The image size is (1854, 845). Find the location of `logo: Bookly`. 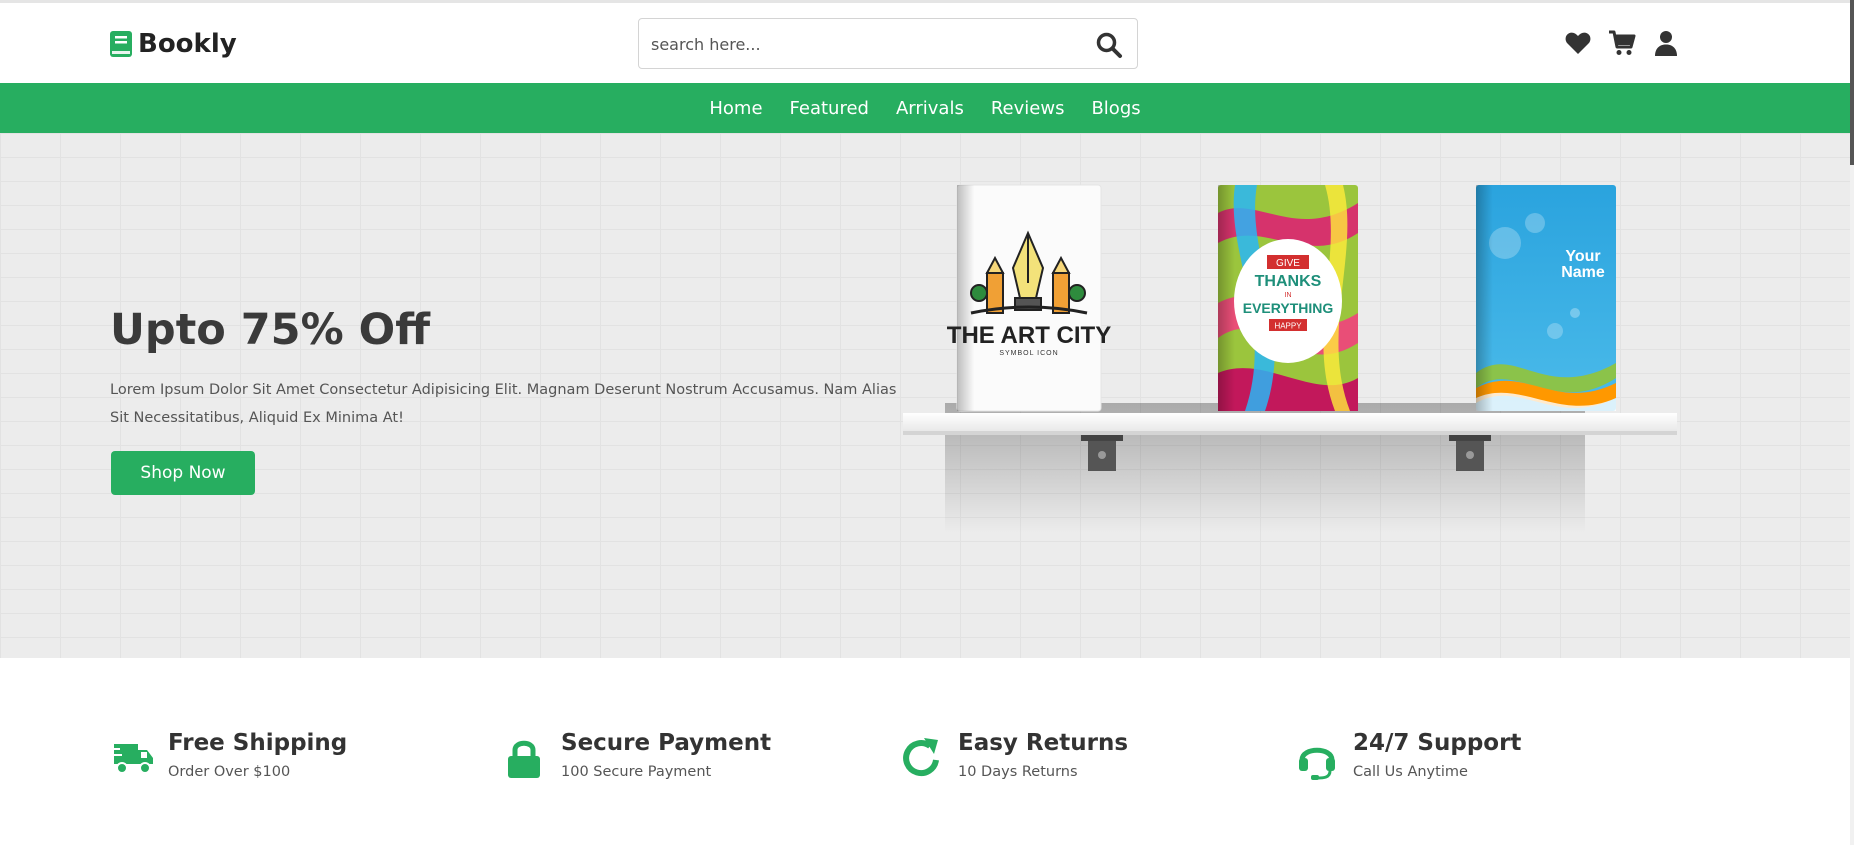

logo: Bookly is located at coordinates (173, 44).